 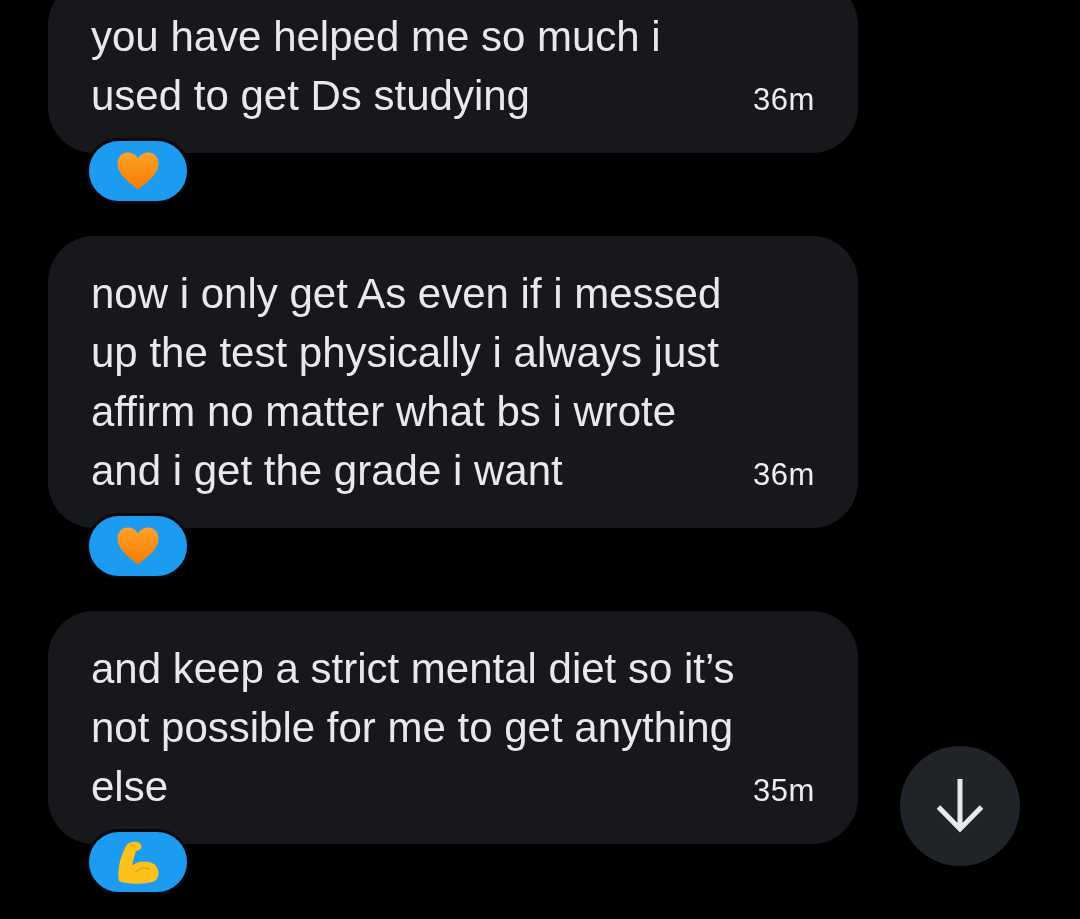 What do you see at coordinates (138, 862) in the screenshot?
I see `flexed-arm-icon` at bounding box center [138, 862].